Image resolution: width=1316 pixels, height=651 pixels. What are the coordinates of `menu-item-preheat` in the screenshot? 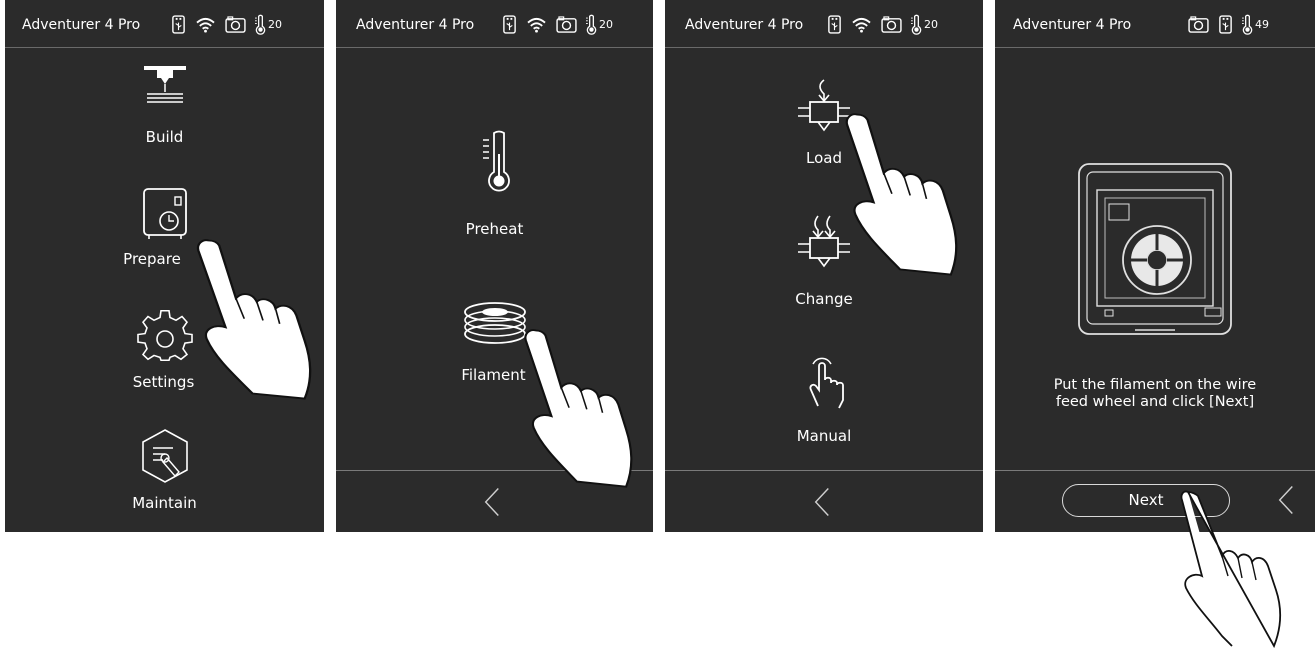 It's located at (494, 163).